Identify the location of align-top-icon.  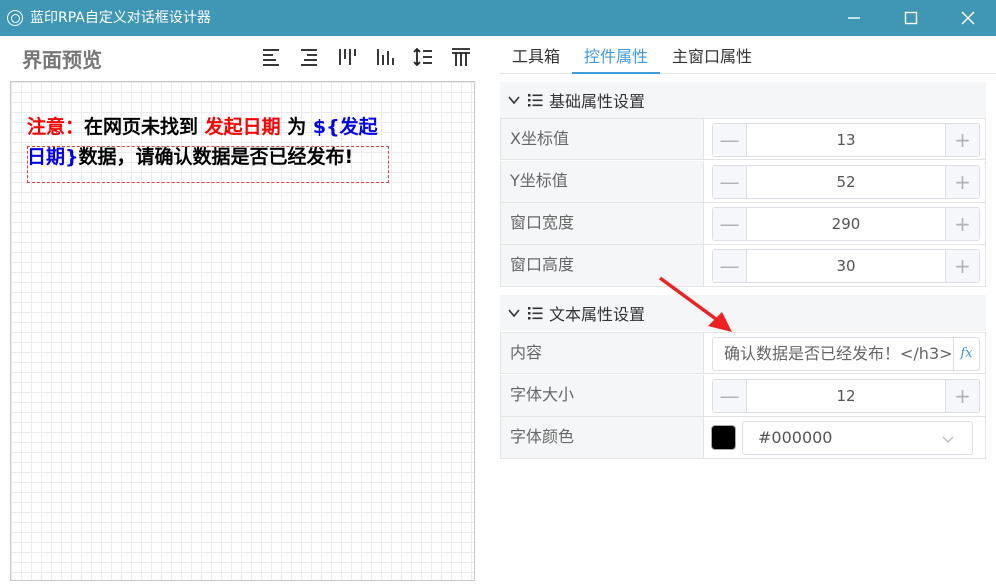
(347, 57).